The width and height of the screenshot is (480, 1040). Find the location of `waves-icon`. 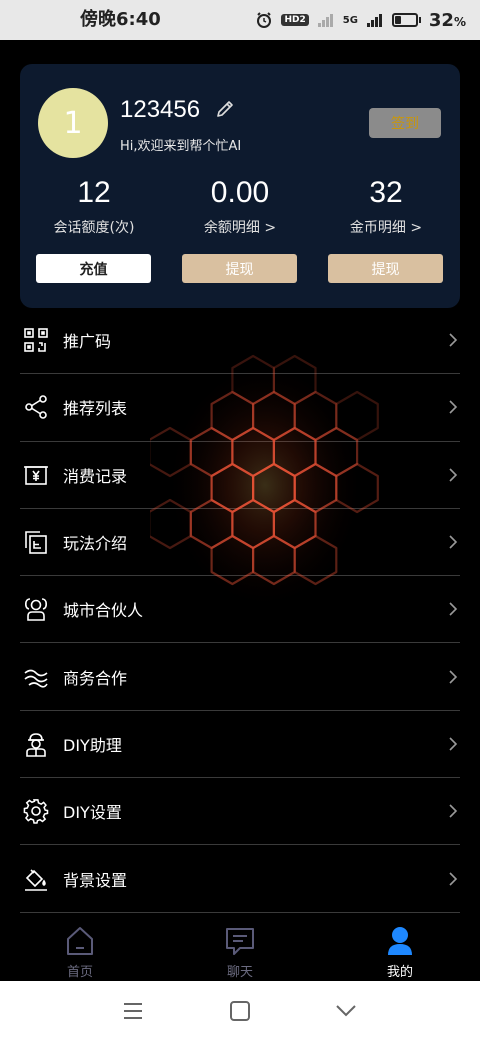

waves-icon is located at coordinates (36, 677).